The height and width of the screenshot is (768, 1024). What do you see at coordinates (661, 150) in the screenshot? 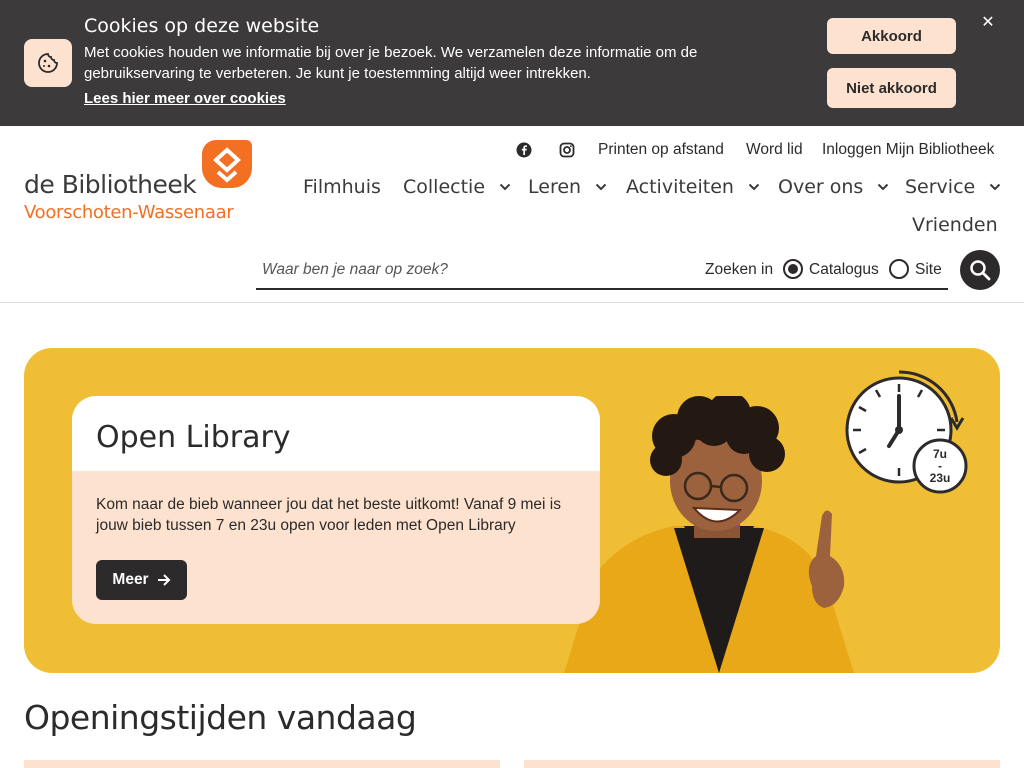
I see `print-remote-link: Printen op afstand` at bounding box center [661, 150].